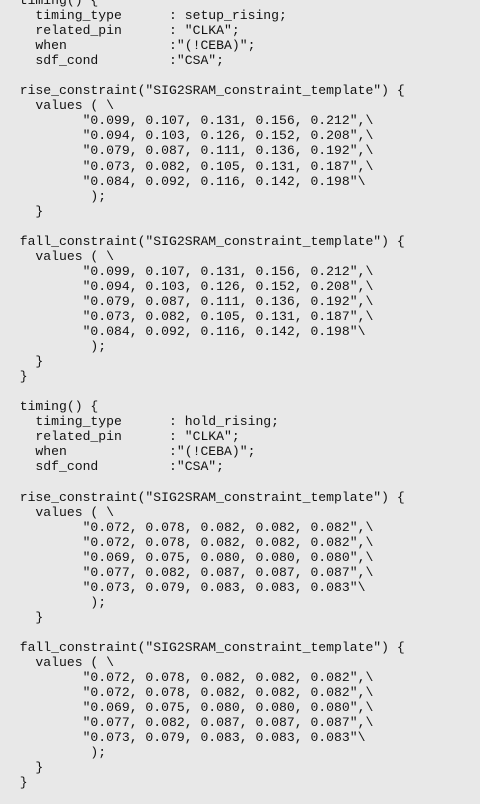 This screenshot has height=804, width=480. I want to click on code-line: timing_type : setup_rising;, so click(145, 16).